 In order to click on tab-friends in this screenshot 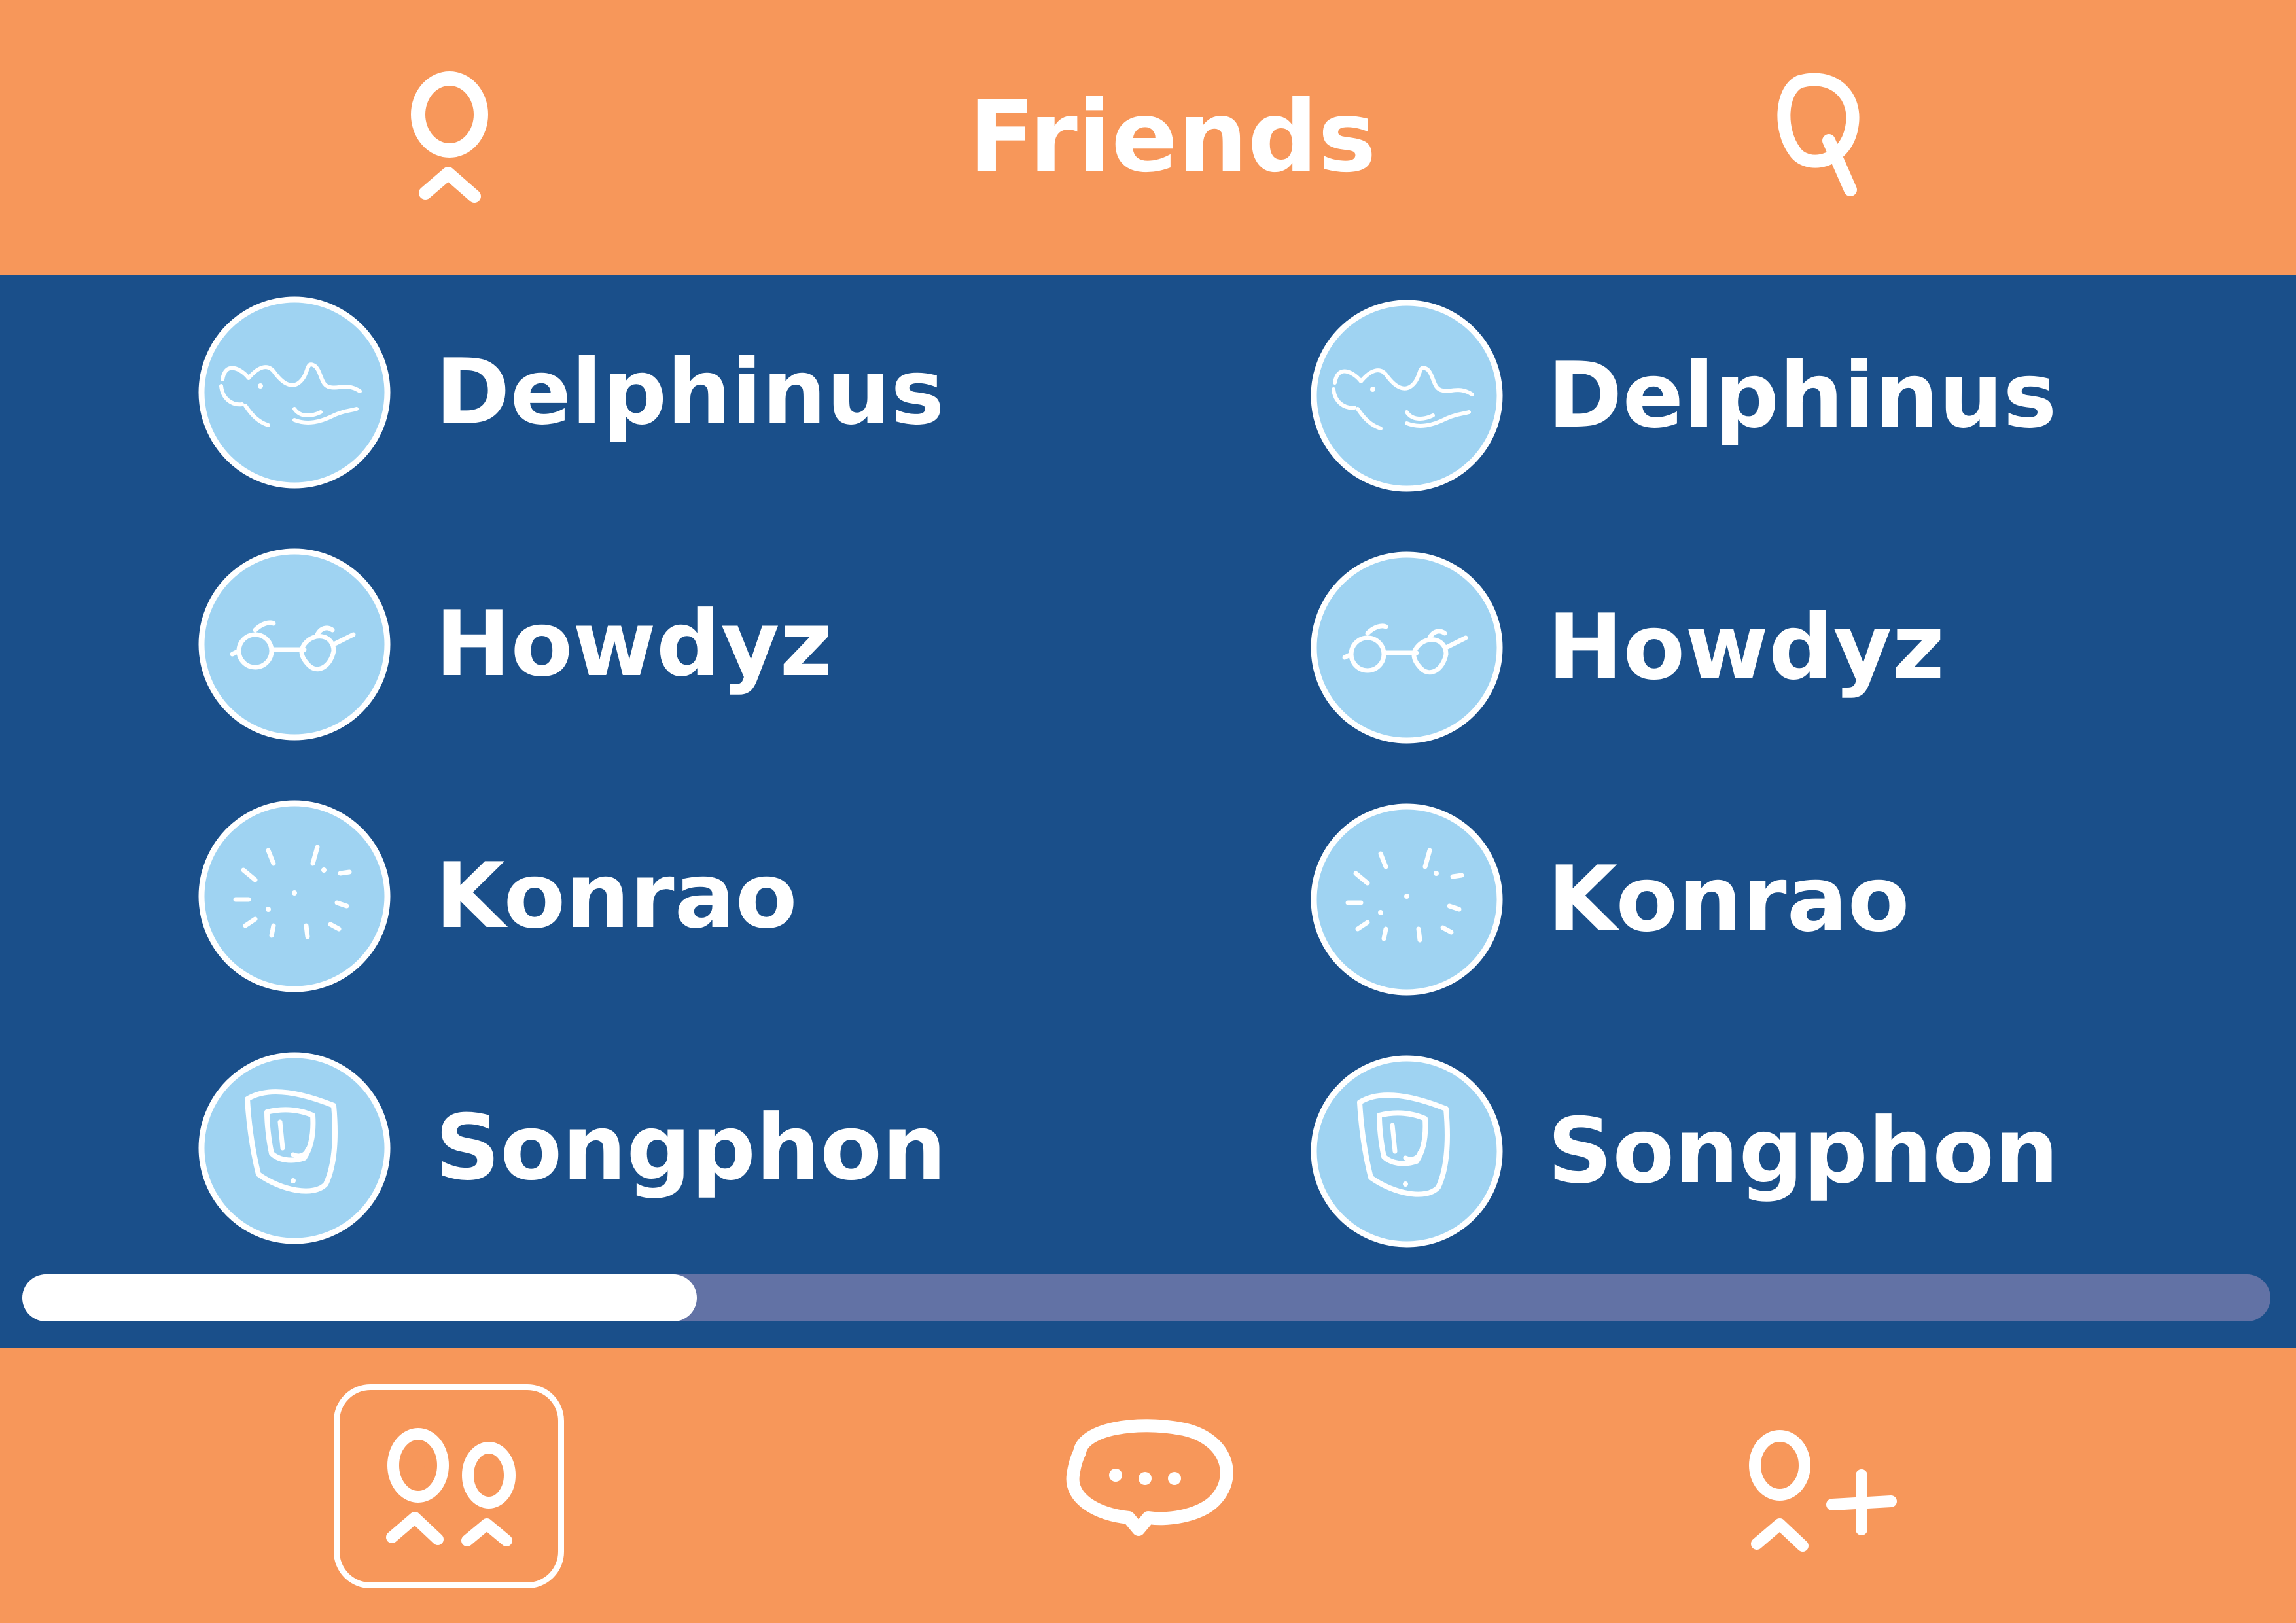, I will do `click(449, 1486)`.